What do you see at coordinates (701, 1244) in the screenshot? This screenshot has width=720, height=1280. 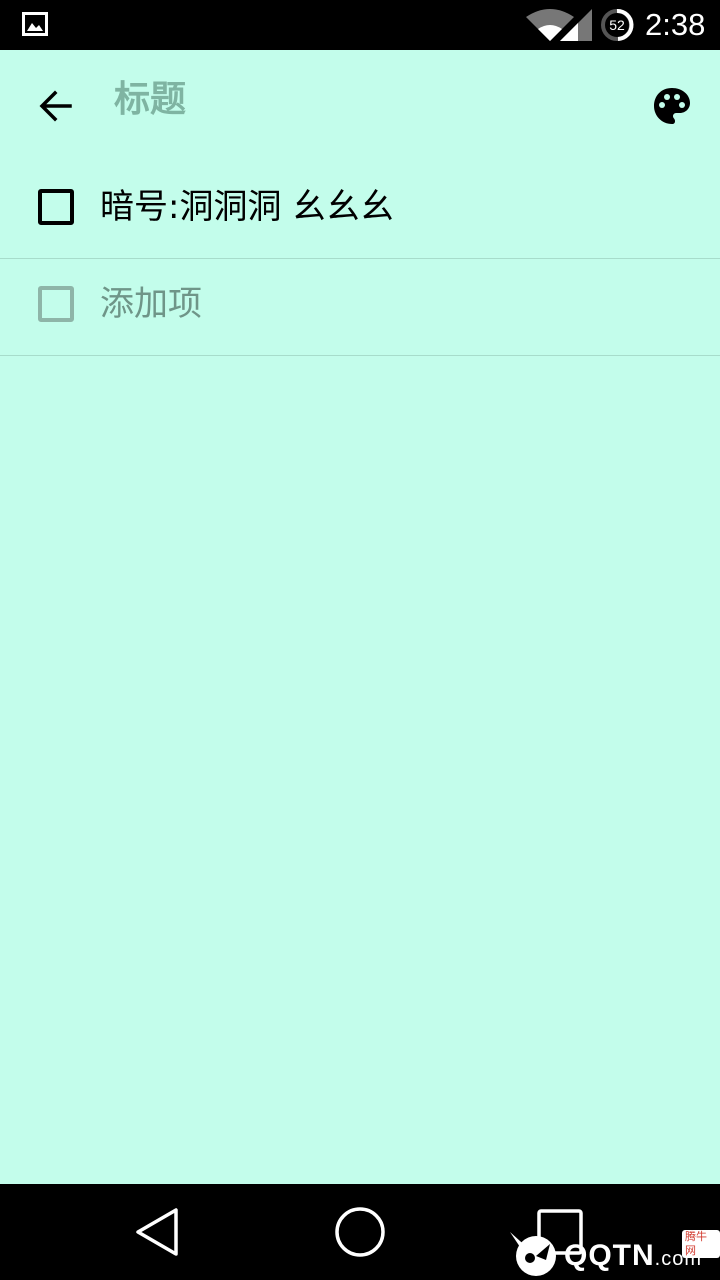 I see `watermark-tag: 腾牛网` at bounding box center [701, 1244].